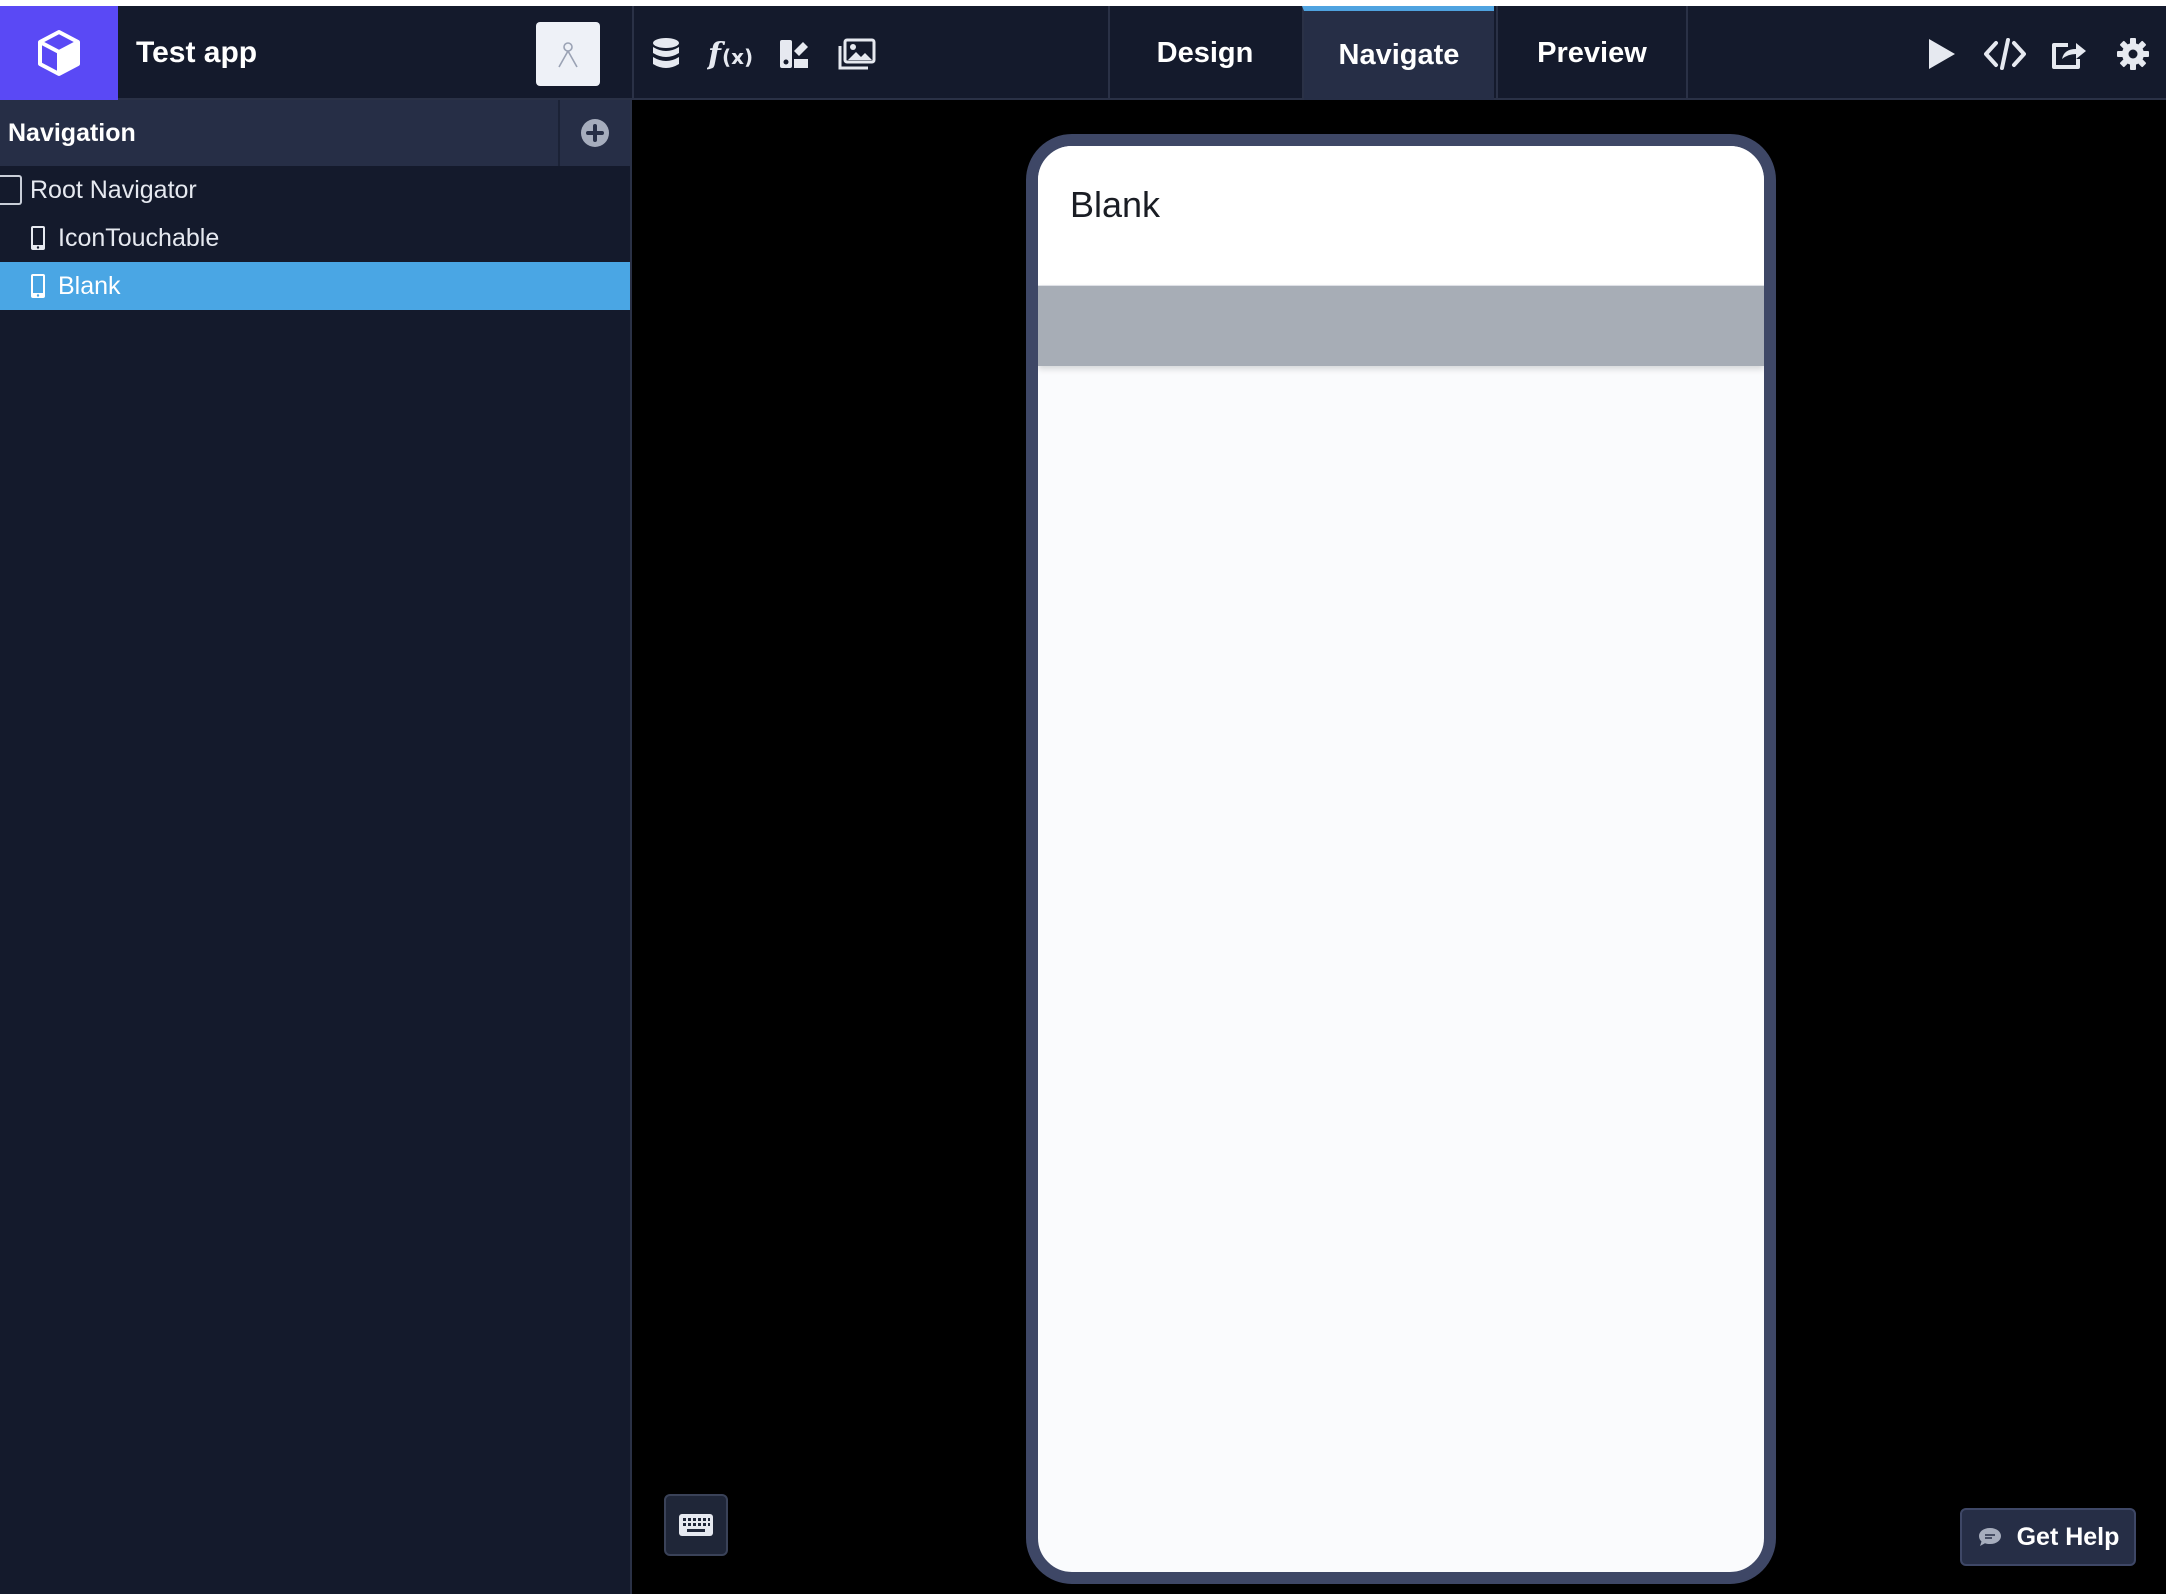 The height and width of the screenshot is (1594, 2166). I want to click on tree-item-blank: Blank, so click(315, 286).